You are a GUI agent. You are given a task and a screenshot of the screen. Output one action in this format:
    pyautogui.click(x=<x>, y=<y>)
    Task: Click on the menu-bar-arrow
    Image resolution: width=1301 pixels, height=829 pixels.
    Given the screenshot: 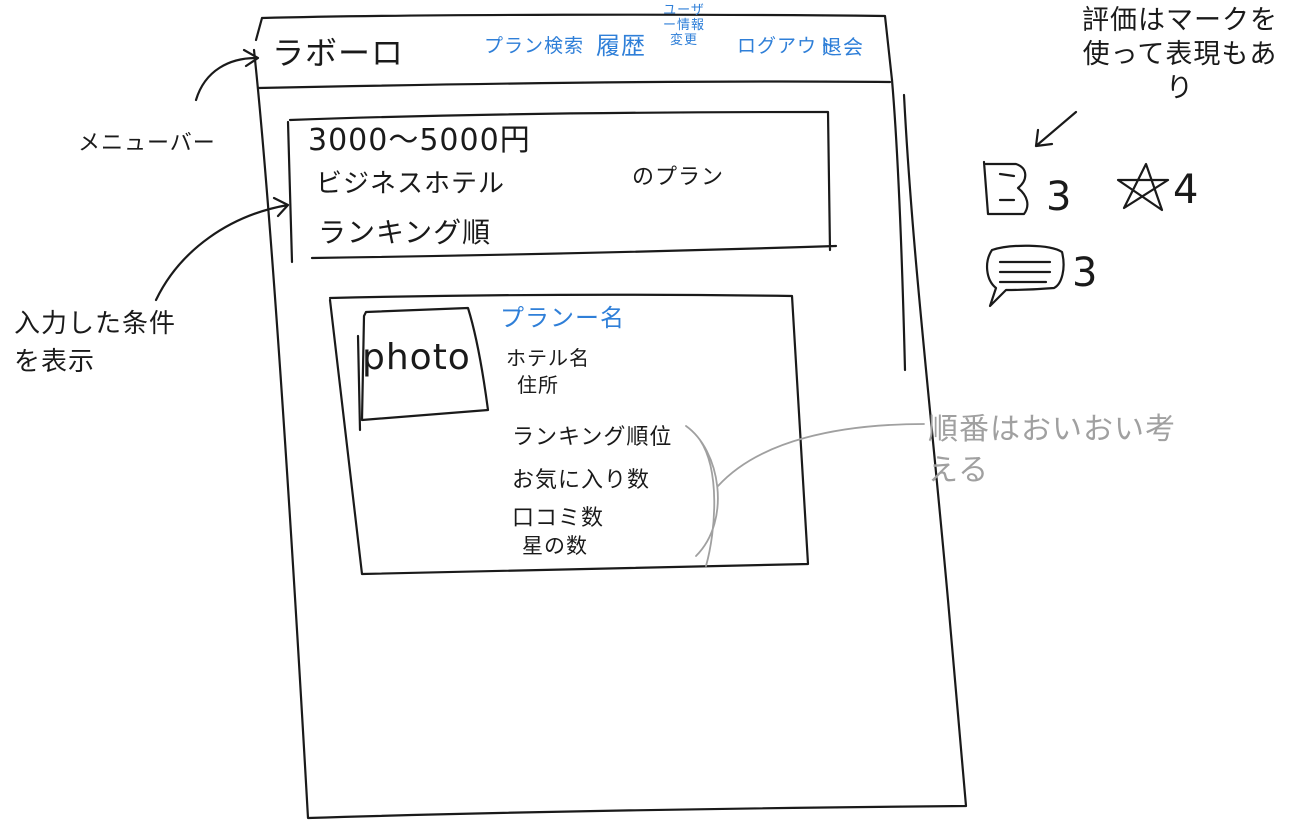 What is the action you would take?
    pyautogui.click(x=227, y=75)
    